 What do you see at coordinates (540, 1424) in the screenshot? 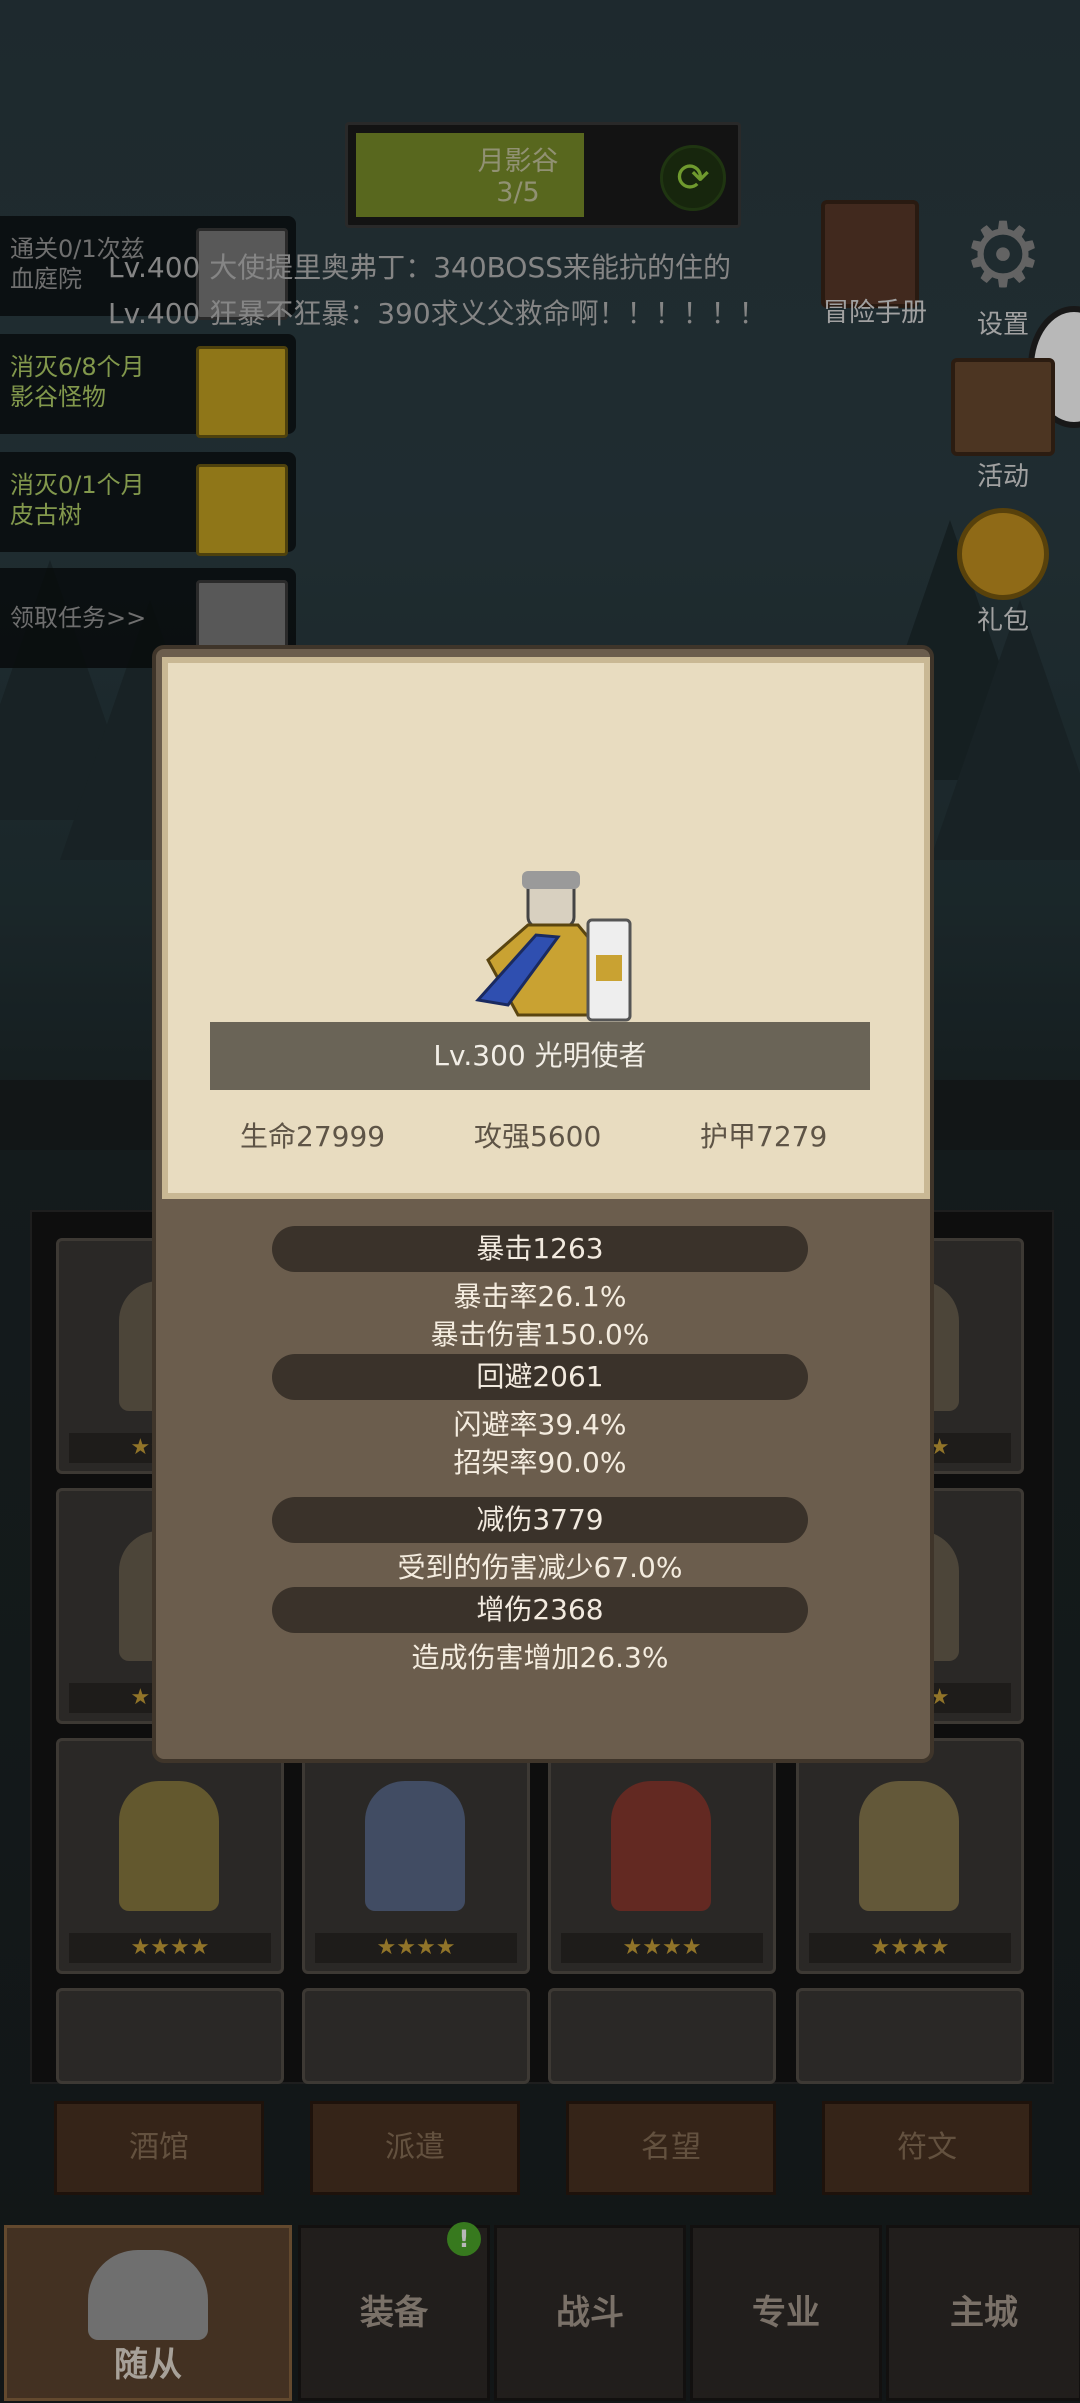
I see `stat-dodge-rate: 闪避率39.4%` at bounding box center [540, 1424].